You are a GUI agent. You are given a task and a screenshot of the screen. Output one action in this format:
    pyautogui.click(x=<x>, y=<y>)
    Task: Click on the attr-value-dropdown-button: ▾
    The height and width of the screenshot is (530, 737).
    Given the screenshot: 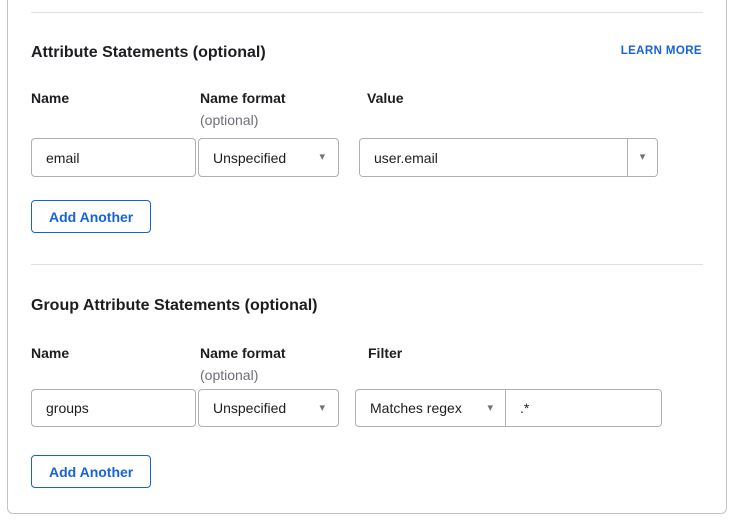 What is the action you would take?
    pyautogui.click(x=642, y=157)
    